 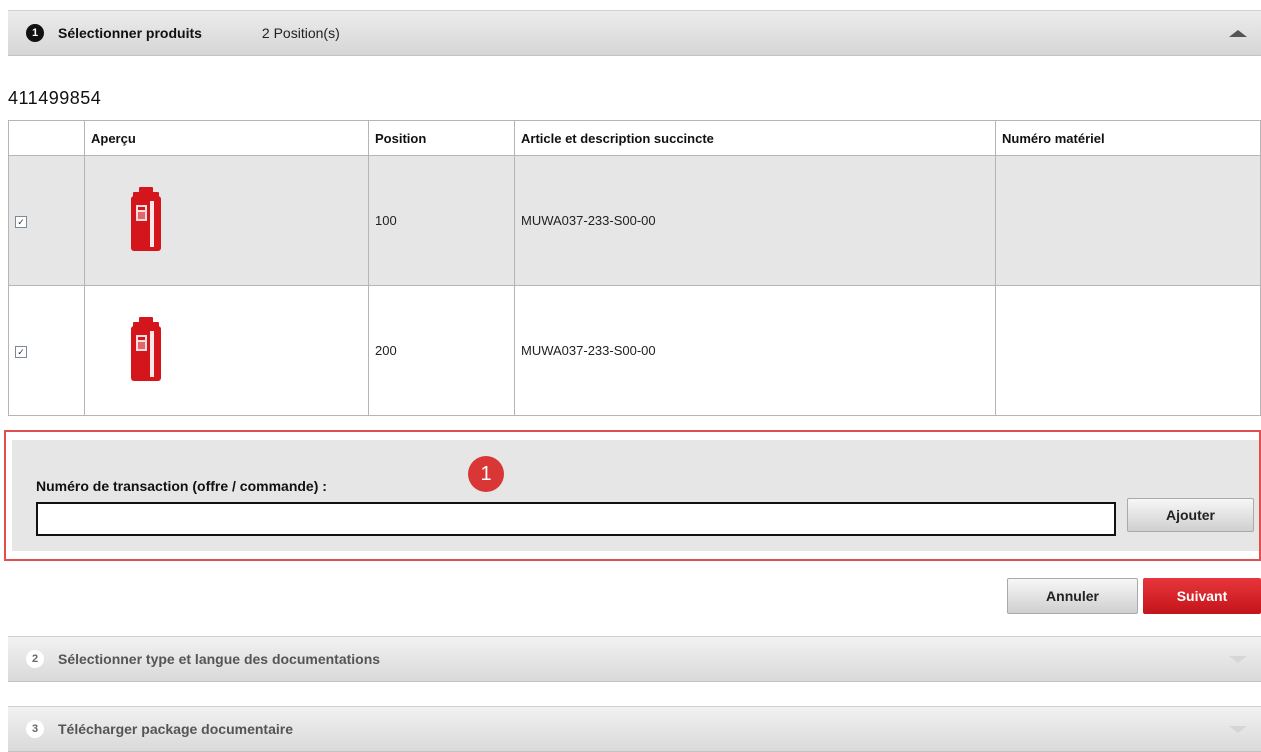 What do you see at coordinates (634, 33) in the screenshot?
I see `step1-header: 1 Sélectionner produits 2 Position(s)` at bounding box center [634, 33].